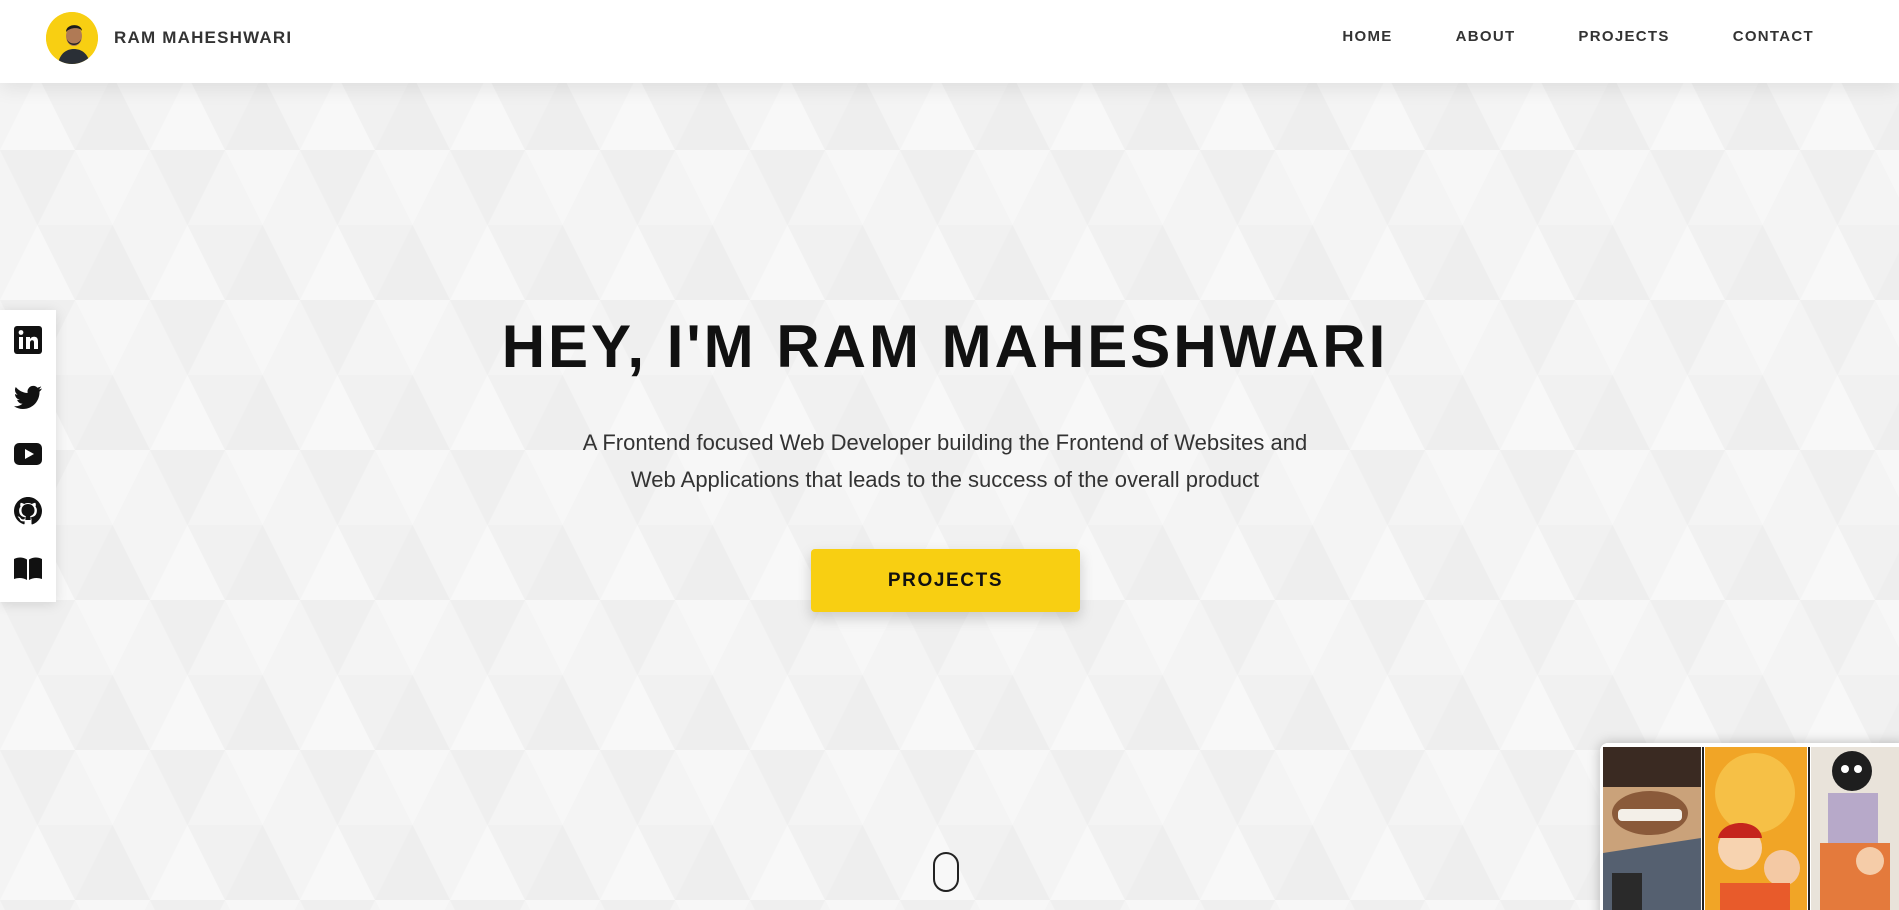 This screenshot has height=910, width=1899. I want to click on github-link, so click(28, 511).